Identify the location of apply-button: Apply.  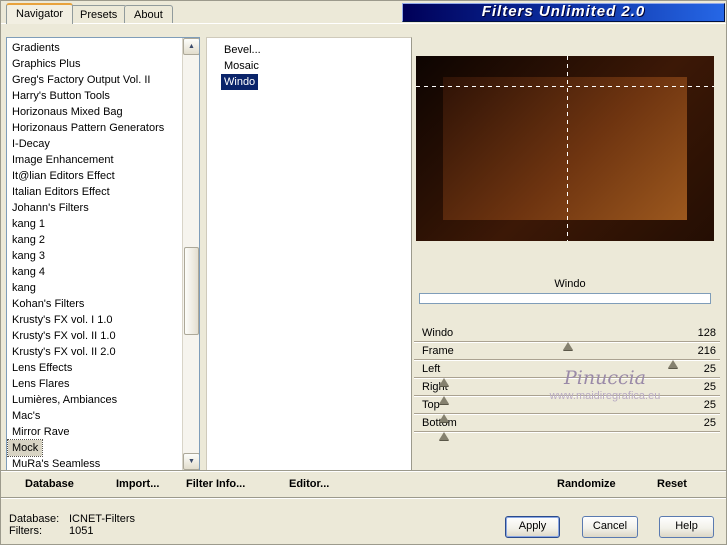
(532, 527).